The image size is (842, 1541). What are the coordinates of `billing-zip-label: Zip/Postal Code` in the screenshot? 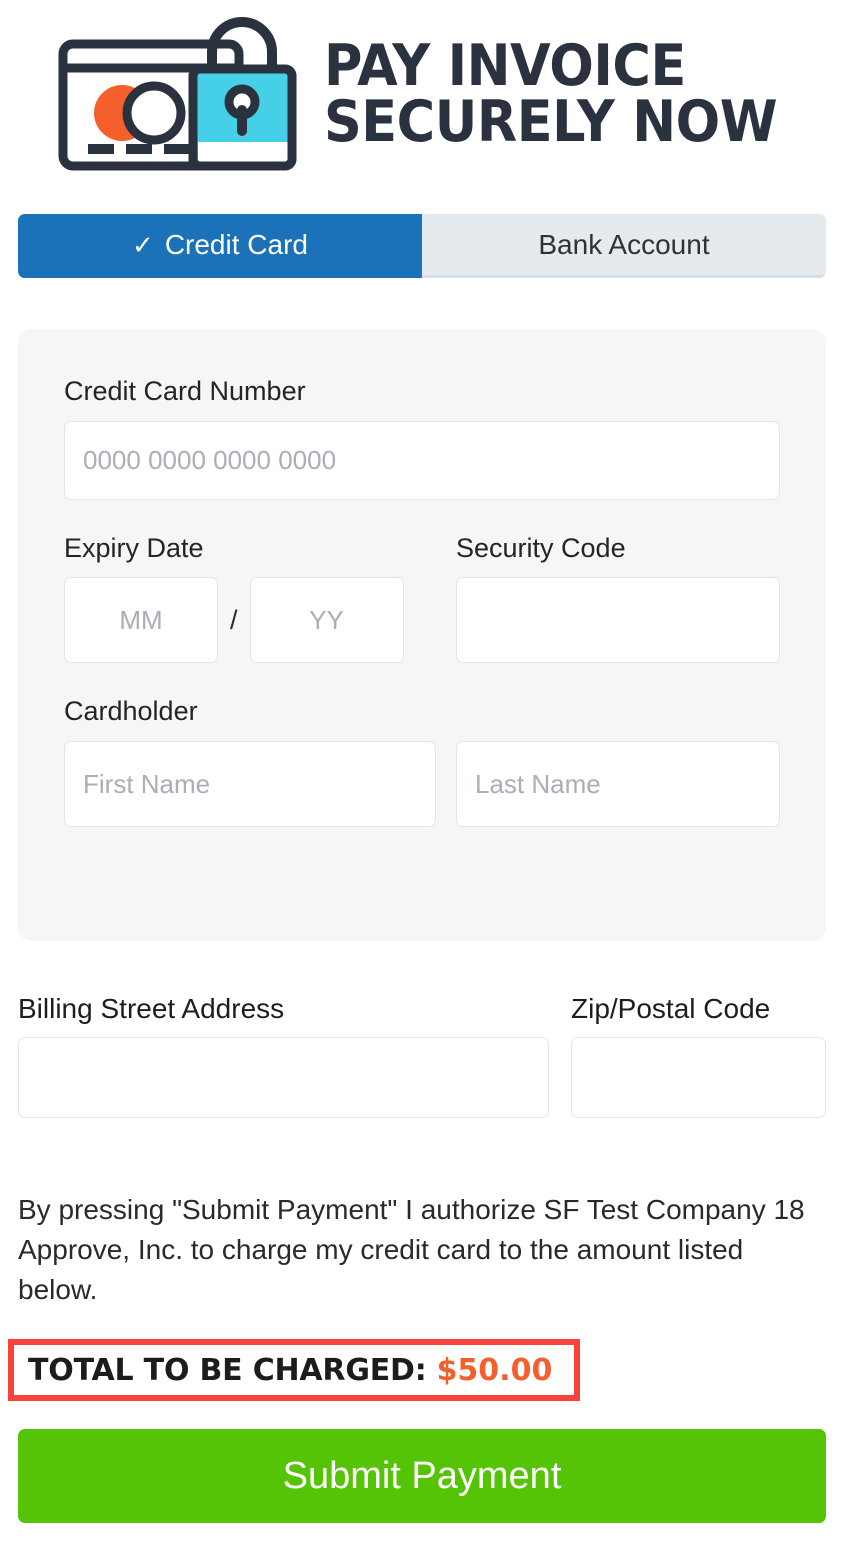 It's located at (671, 1008).